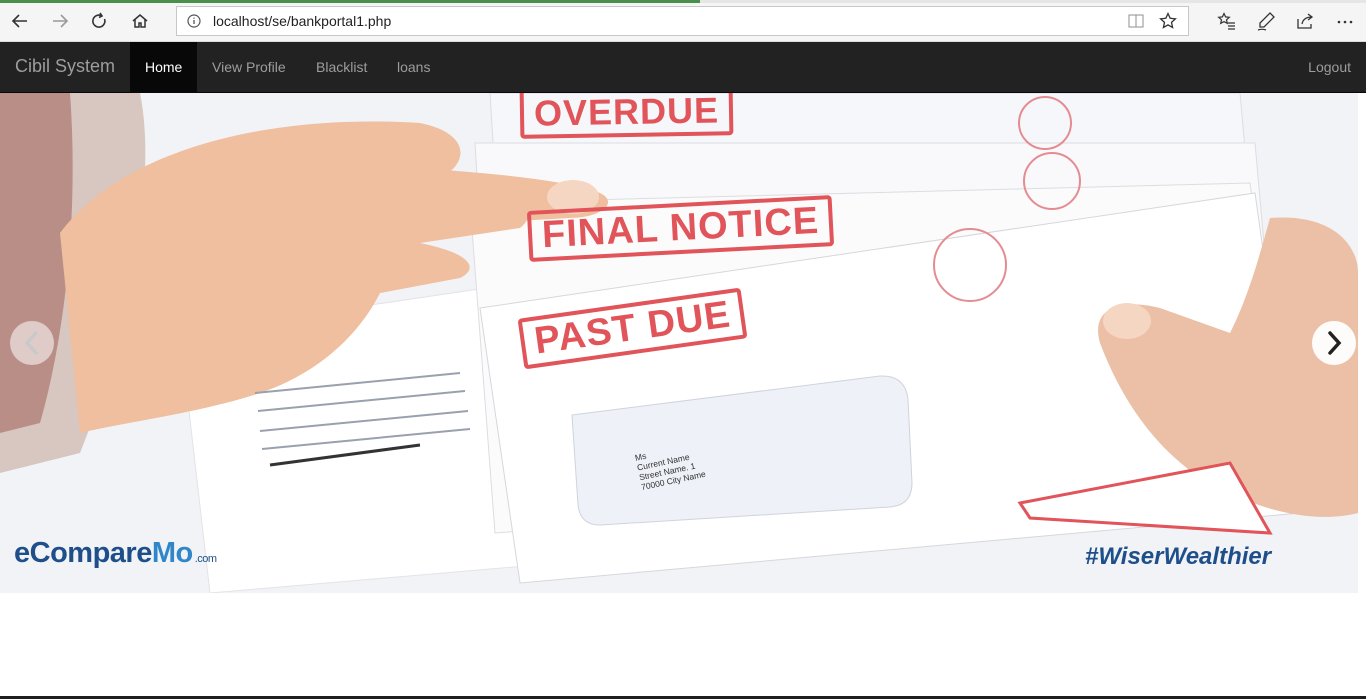 The height and width of the screenshot is (699, 1366). I want to click on nav-item-home: Home, so click(164, 67).